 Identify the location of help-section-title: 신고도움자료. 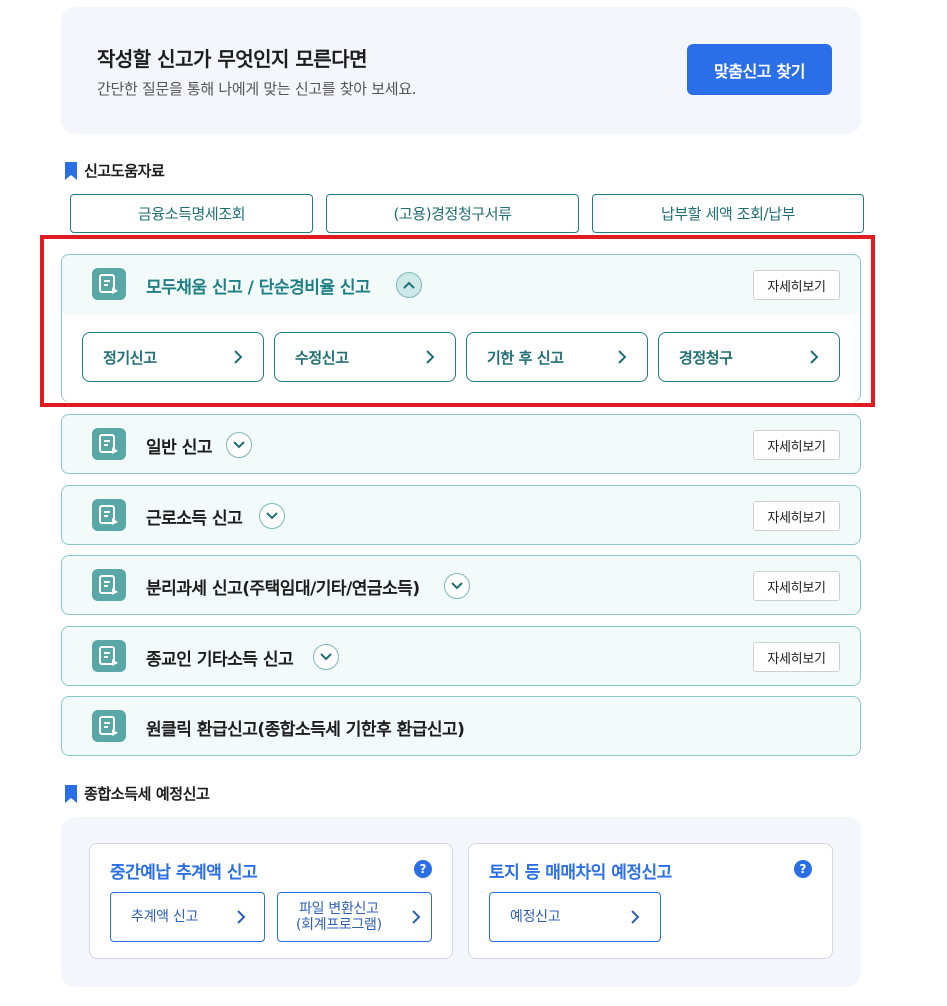
(124, 171).